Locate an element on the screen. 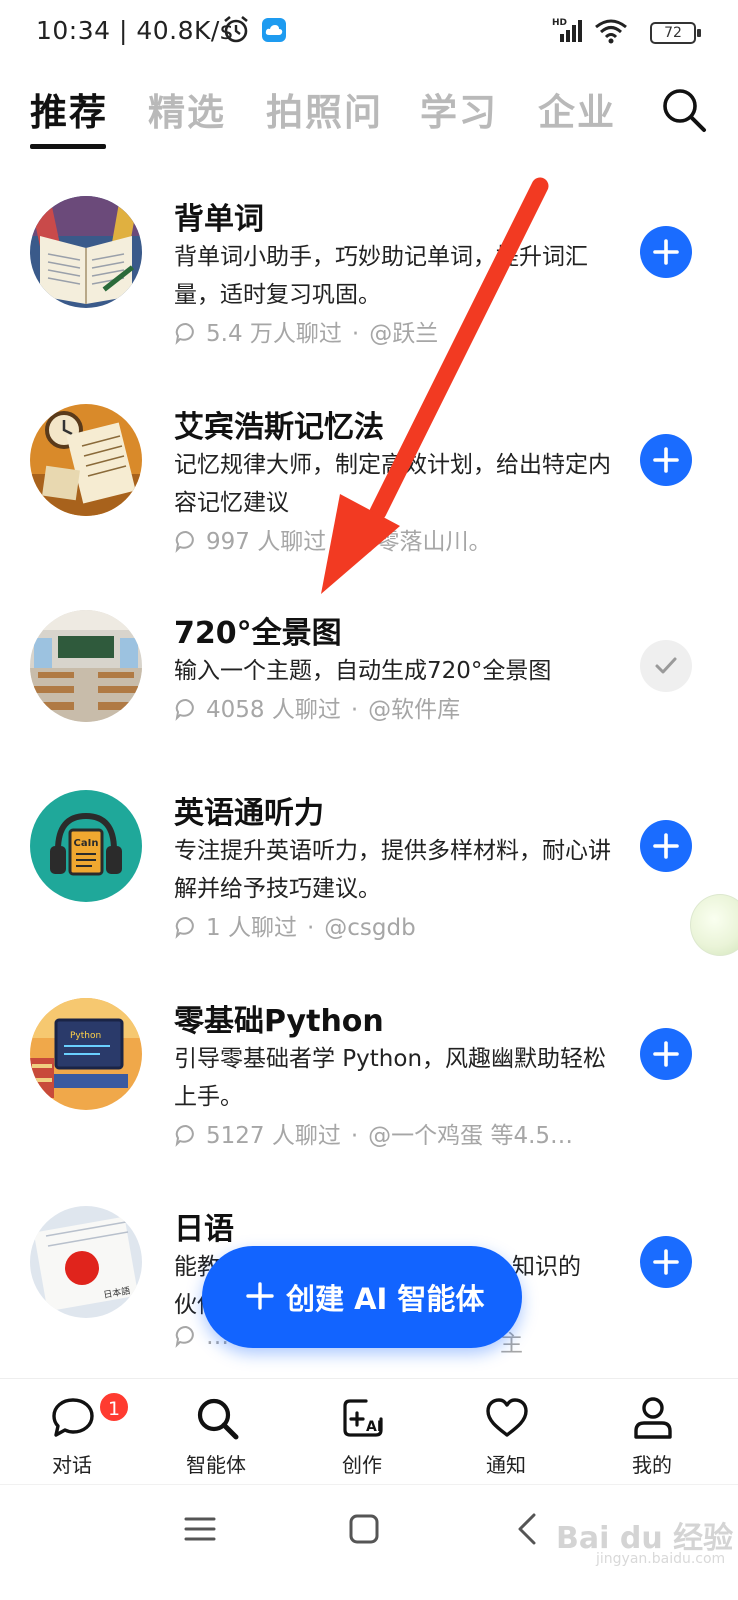 This screenshot has height=1600, width=738. tab-recommend: 推荐 is located at coordinates (69, 109).